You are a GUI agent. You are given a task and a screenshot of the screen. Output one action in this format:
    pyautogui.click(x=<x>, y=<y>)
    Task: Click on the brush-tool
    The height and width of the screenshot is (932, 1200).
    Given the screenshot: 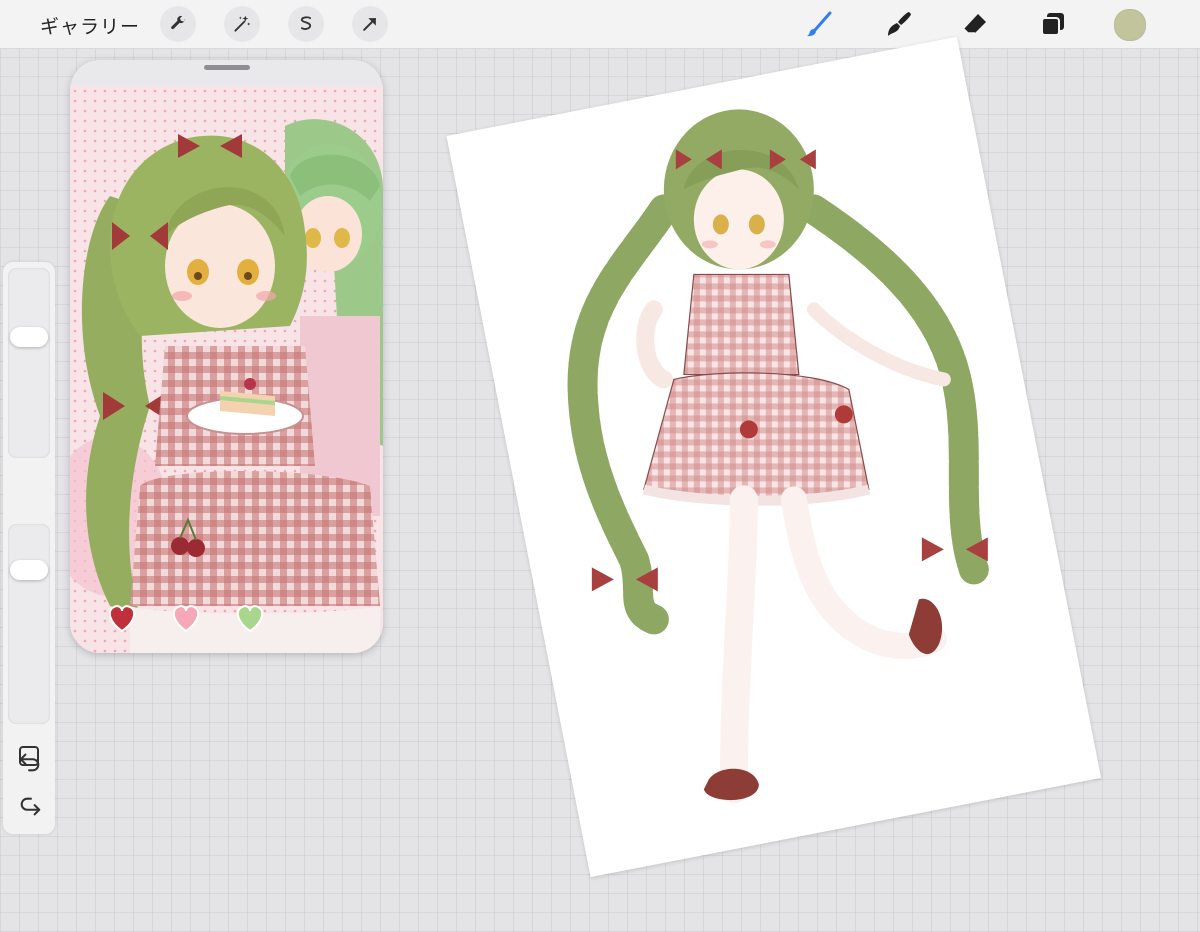 What is the action you would take?
    pyautogui.click(x=819, y=24)
    